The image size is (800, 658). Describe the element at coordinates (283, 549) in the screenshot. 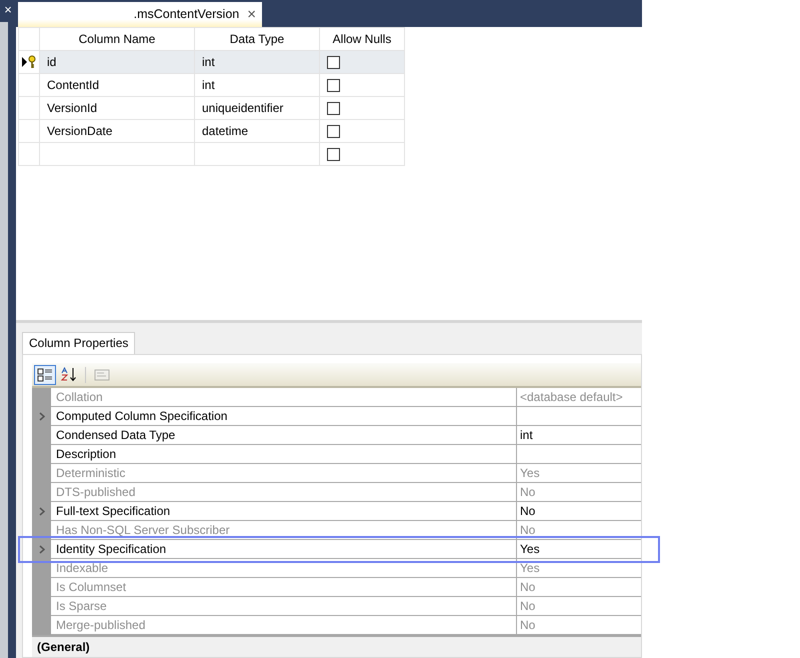

I see `property-name: Identity Specification` at that location.